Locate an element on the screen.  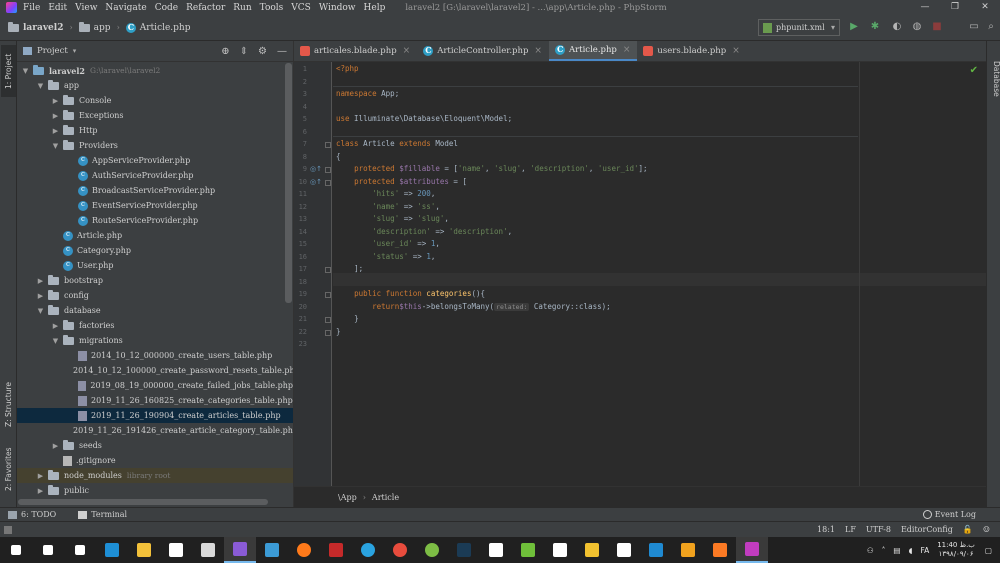
taskbar-store-icon is located at coordinates (176, 550).